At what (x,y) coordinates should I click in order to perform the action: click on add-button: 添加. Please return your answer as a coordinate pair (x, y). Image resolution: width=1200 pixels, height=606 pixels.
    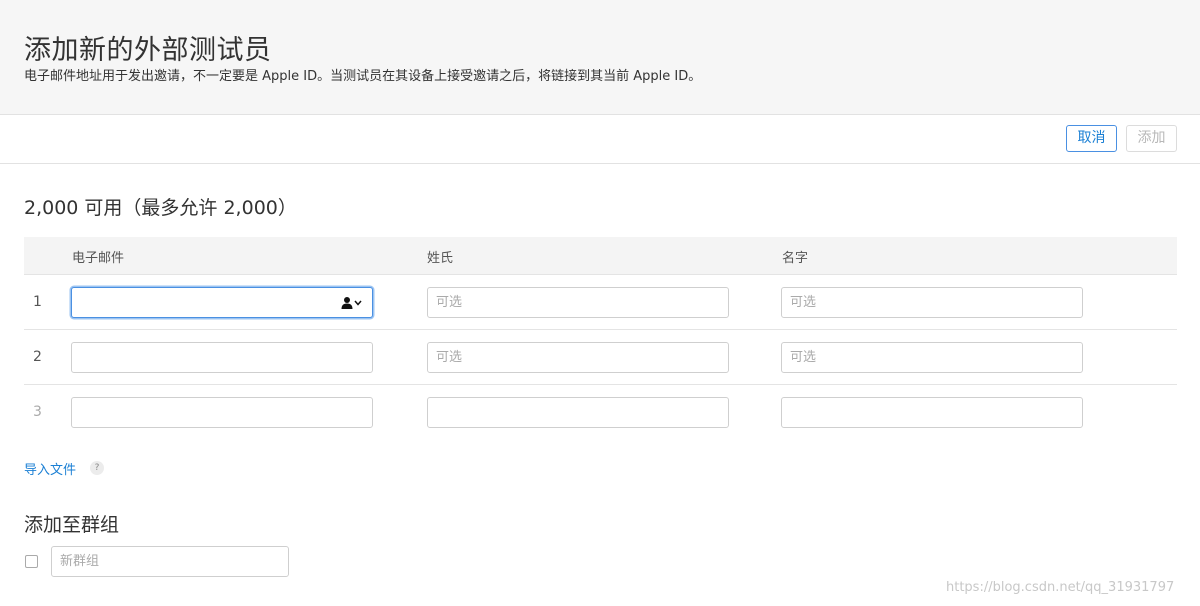
    Looking at the image, I should click on (1151, 138).